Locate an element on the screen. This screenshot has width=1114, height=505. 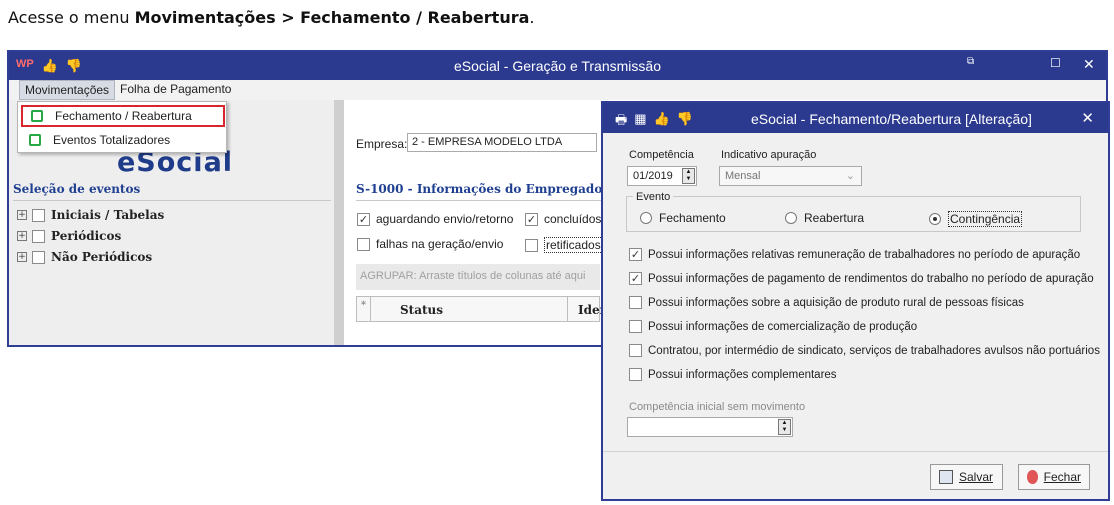
radio-reabertura: Reabertura is located at coordinates (824, 218).